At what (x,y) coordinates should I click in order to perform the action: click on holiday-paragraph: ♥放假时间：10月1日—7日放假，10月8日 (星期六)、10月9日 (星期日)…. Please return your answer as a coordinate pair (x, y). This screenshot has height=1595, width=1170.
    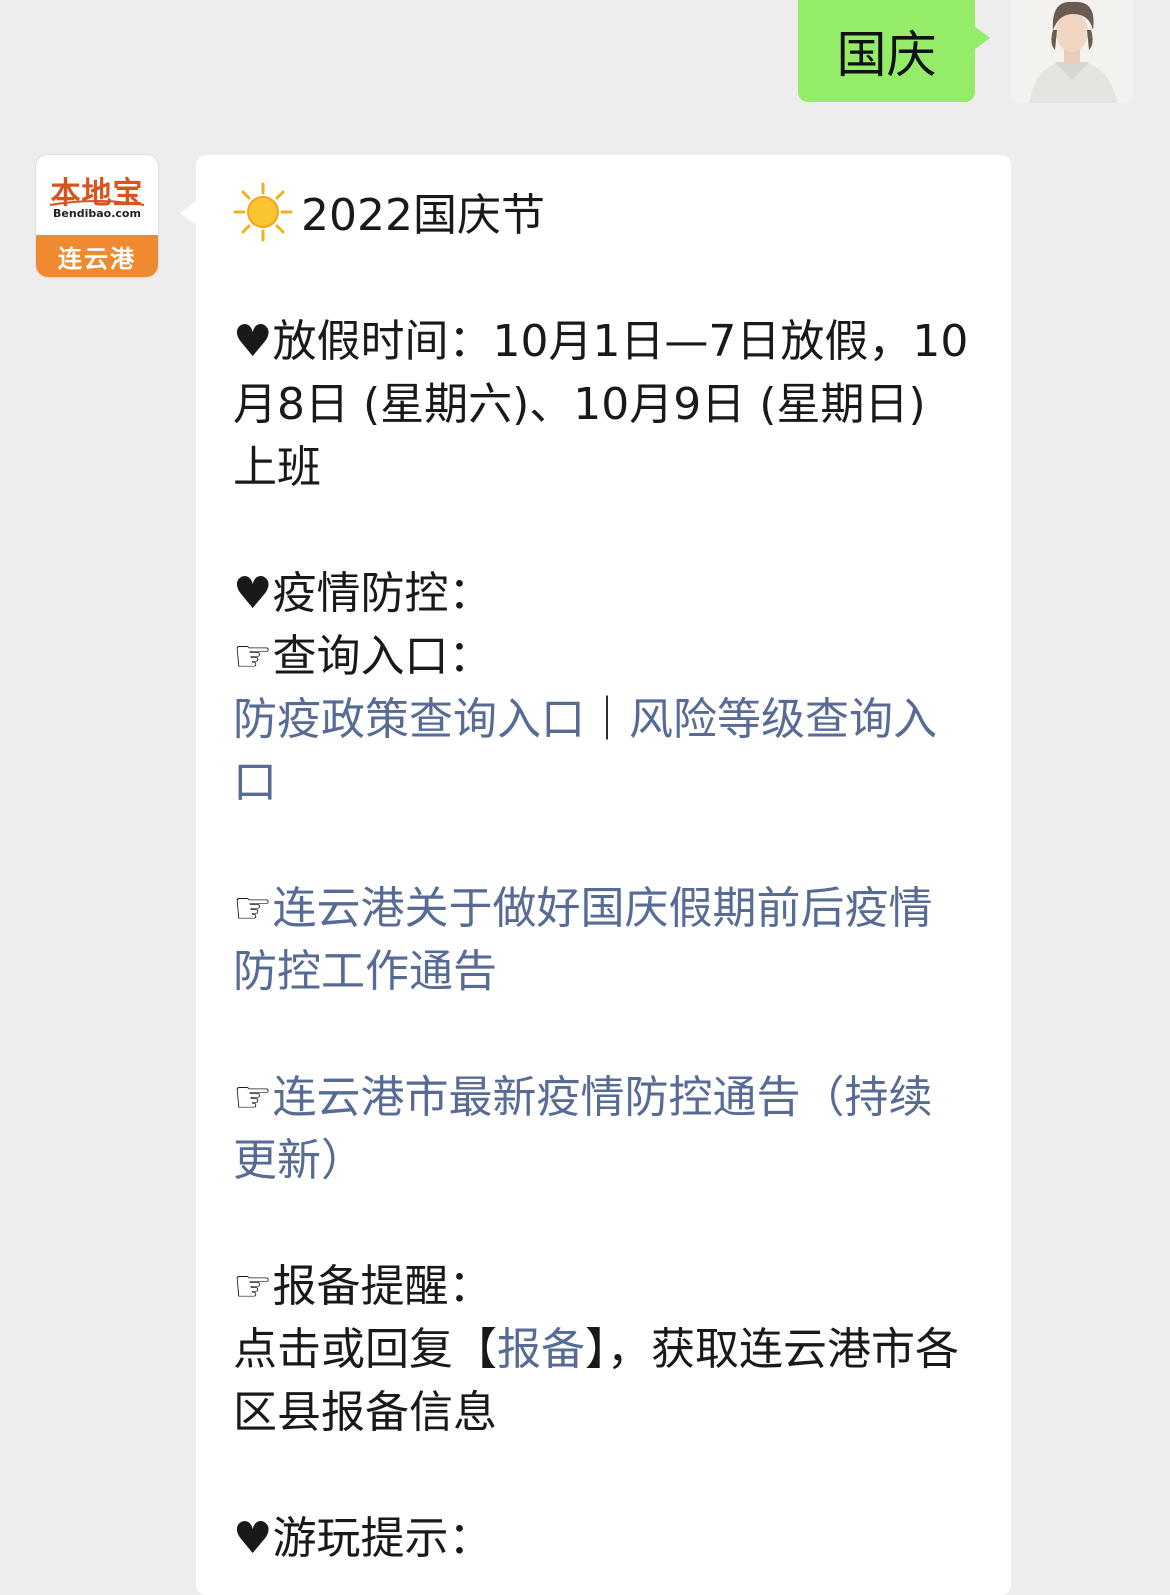
    Looking at the image, I should click on (604, 404).